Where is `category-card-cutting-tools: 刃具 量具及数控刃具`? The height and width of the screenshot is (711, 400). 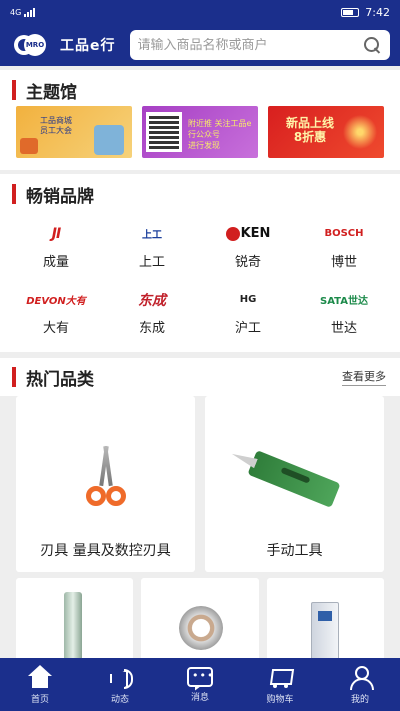
category-card-cutting-tools: 刃具 量具及数控刃具 is located at coordinates (105, 484).